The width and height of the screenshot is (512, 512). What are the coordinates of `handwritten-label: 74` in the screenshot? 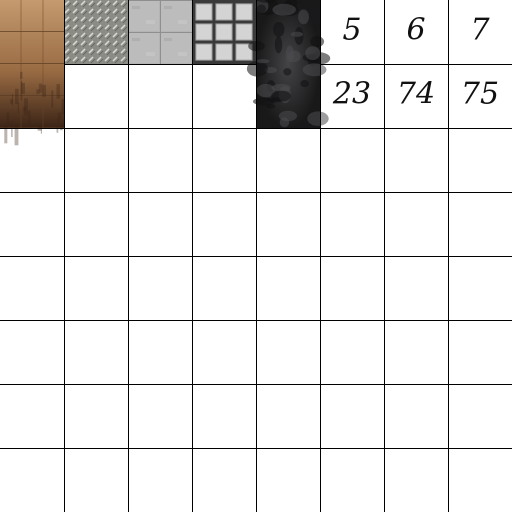 It's located at (416, 94).